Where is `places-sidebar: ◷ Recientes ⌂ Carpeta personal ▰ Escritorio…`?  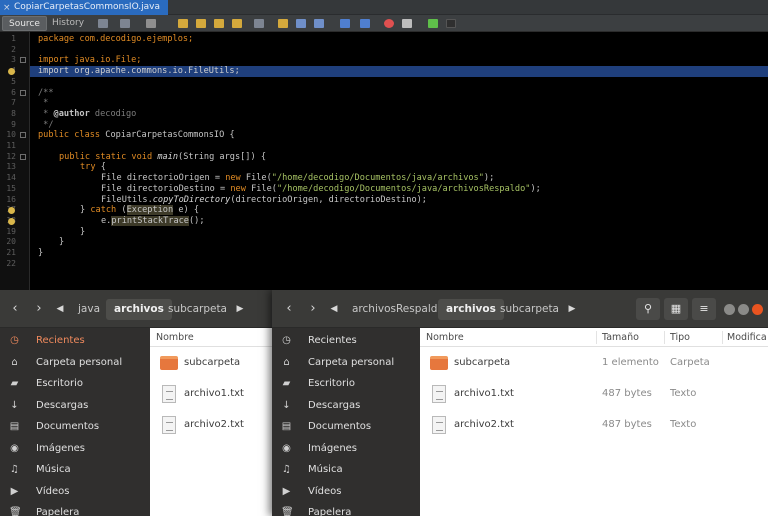 places-sidebar: ◷ Recientes ⌂ Carpeta personal ▰ Escritorio… is located at coordinates (75, 422).